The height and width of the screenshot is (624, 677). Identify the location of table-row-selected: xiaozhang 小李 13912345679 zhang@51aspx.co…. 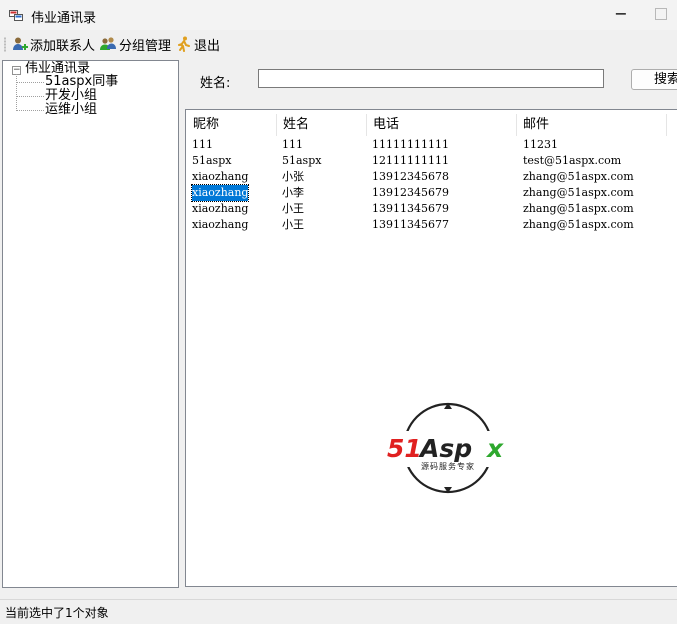
(431, 193).